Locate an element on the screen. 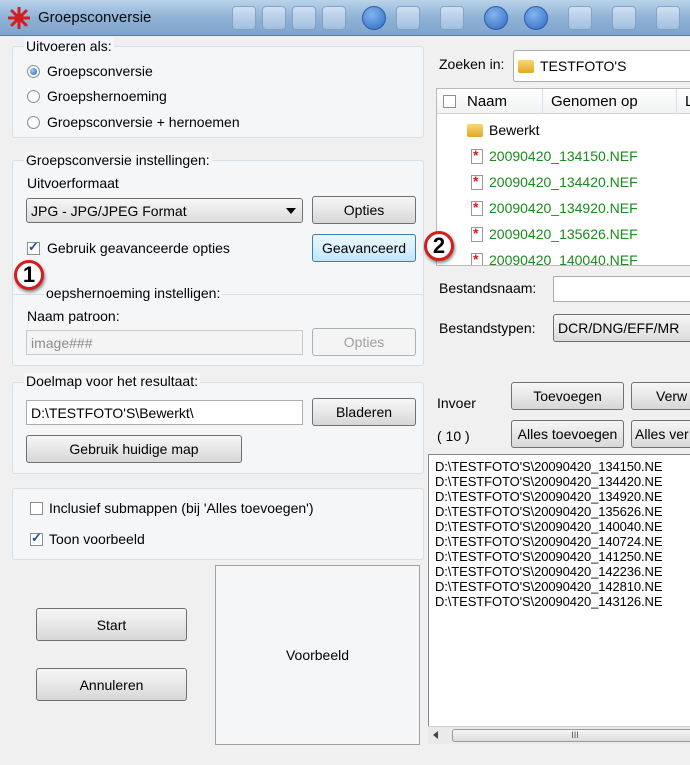 The width and height of the screenshot is (690, 765). list-item: D:\TESTFOTO'S\20090420_134420.NE is located at coordinates (549, 481).